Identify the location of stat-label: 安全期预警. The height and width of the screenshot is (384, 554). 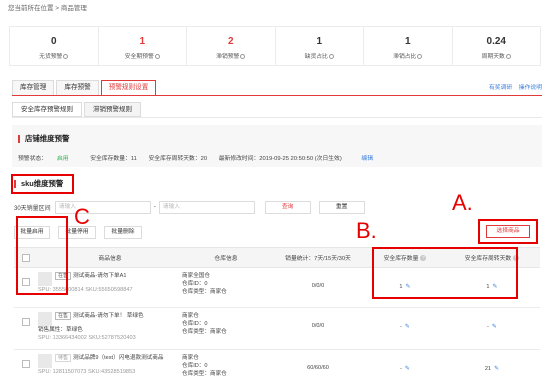
(139, 57).